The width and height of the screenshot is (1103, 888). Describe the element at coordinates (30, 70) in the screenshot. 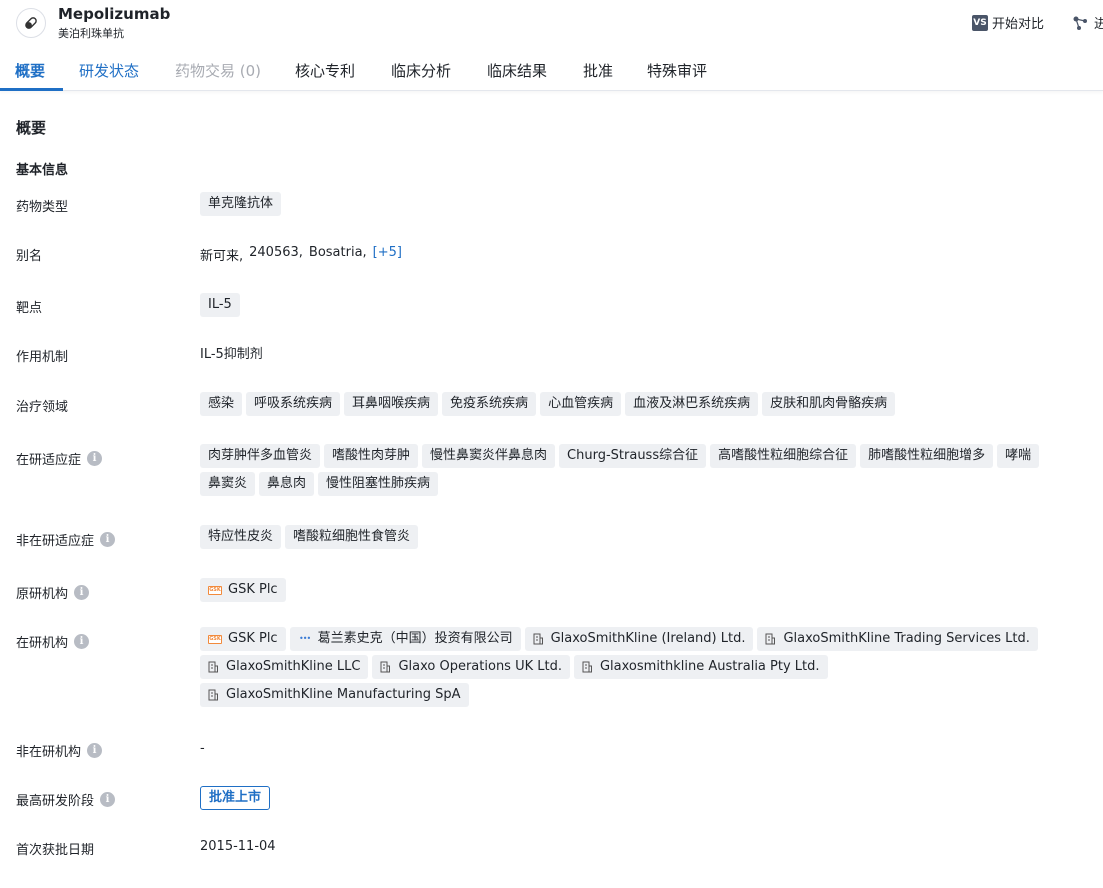

I see `tab-overview: 概要` at that location.